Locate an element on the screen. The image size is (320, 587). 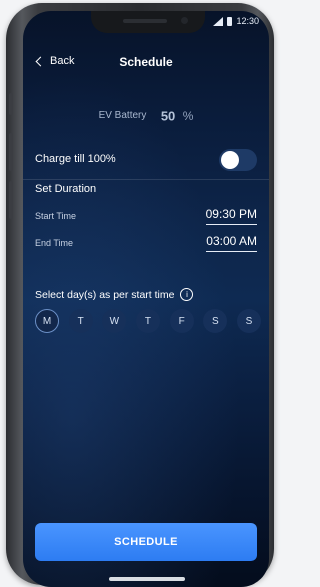
signal-icon is located at coordinates (218, 21).